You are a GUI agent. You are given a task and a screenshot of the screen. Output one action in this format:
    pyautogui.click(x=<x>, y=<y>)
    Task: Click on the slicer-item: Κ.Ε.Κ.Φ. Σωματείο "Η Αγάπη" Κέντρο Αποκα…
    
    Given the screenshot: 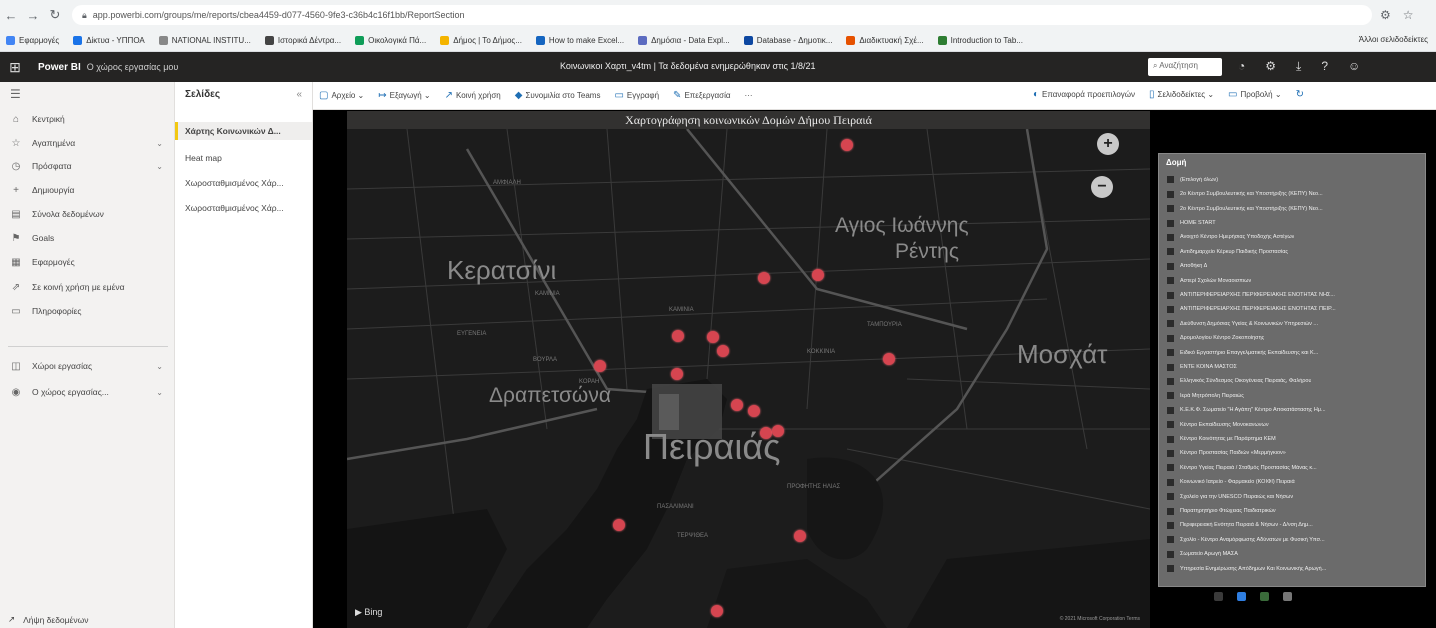 What is the action you would take?
    pyautogui.click(x=1295, y=410)
    